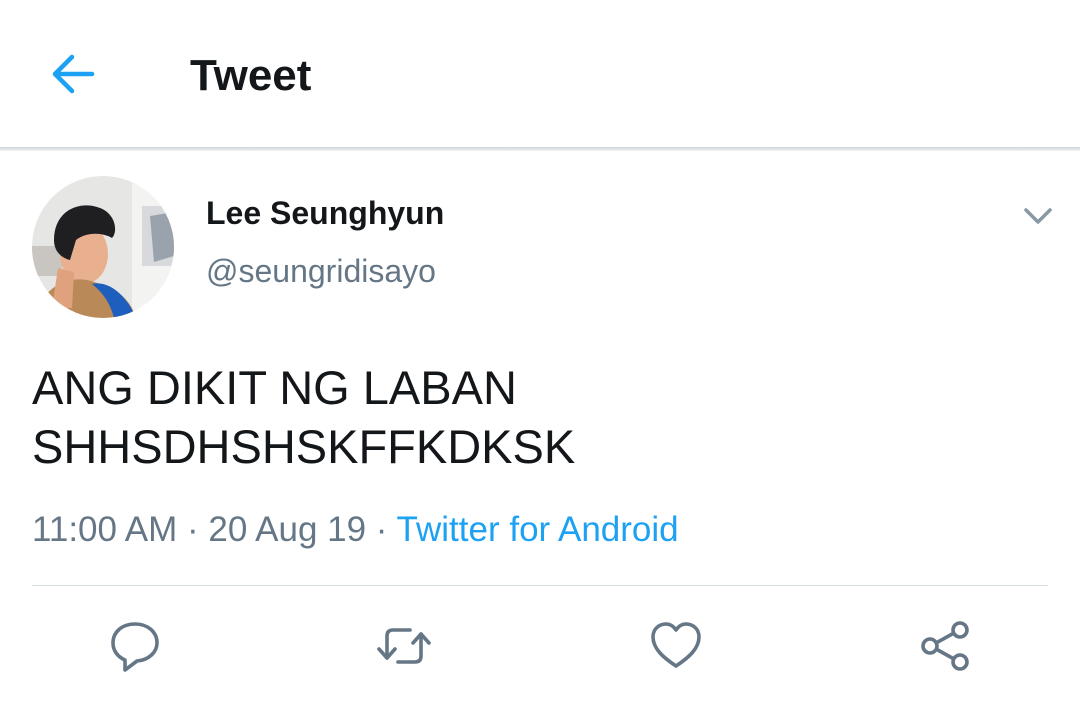 The image size is (1080, 714). Describe the element at coordinates (287, 529) in the screenshot. I see `tweet-date: 20 Aug 19` at that location.